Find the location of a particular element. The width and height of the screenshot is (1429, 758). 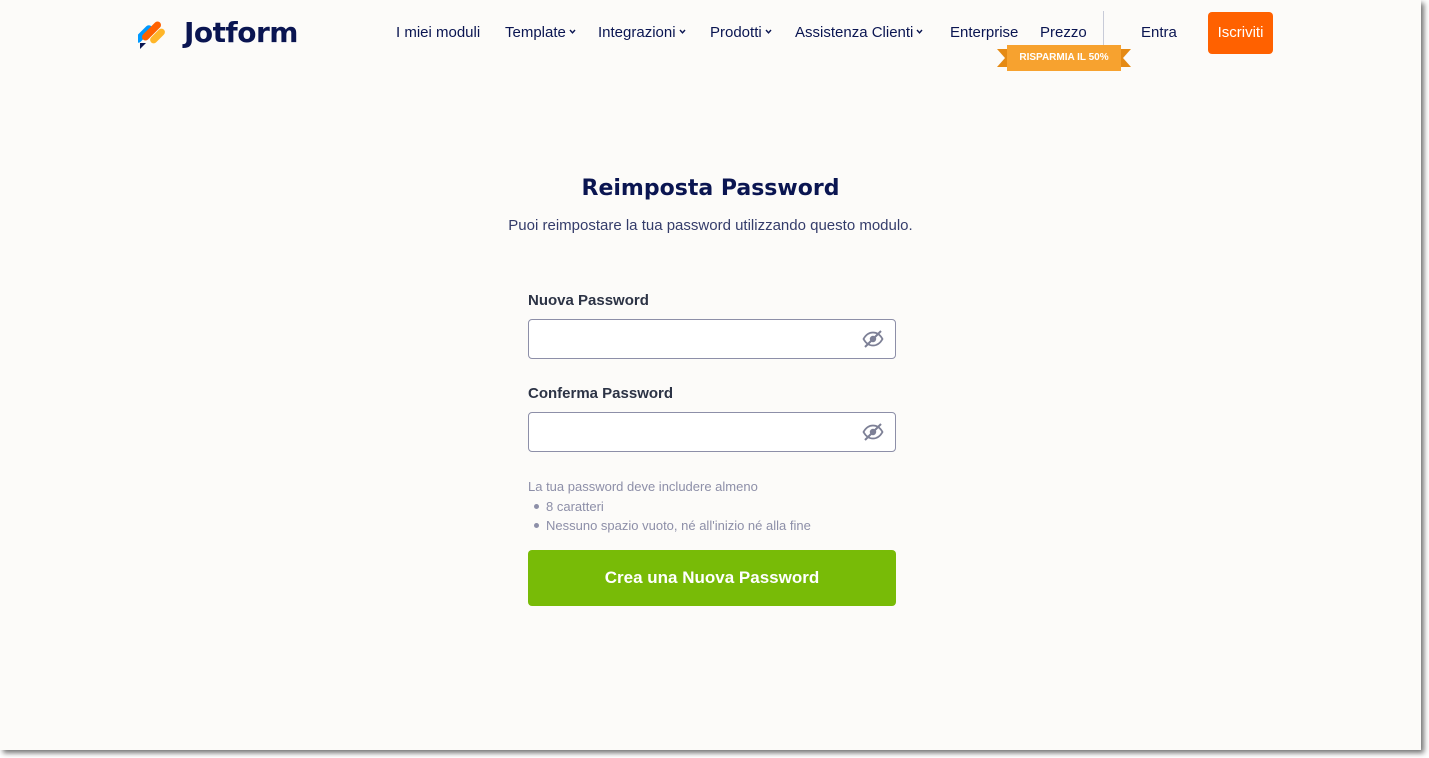

nav-enterprise: Enterprise is located at coordinates (984, 33).